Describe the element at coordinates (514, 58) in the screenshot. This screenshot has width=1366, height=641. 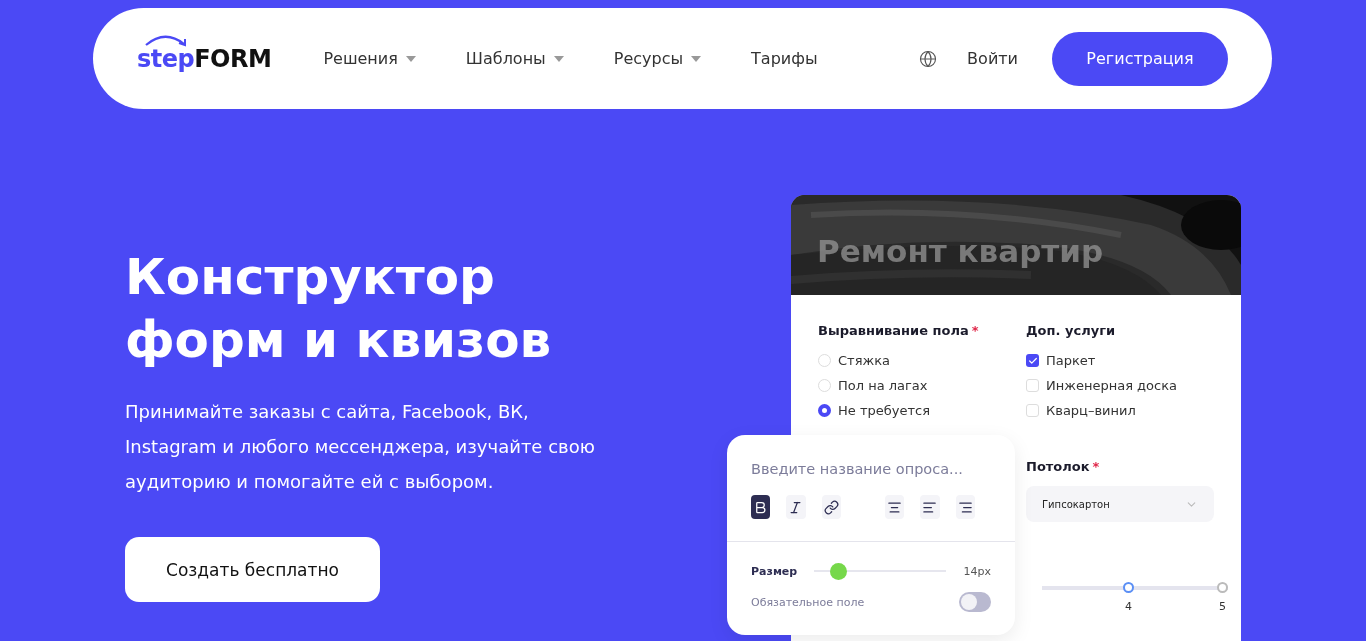
I see `nav-link: Шаблоны` at that location.